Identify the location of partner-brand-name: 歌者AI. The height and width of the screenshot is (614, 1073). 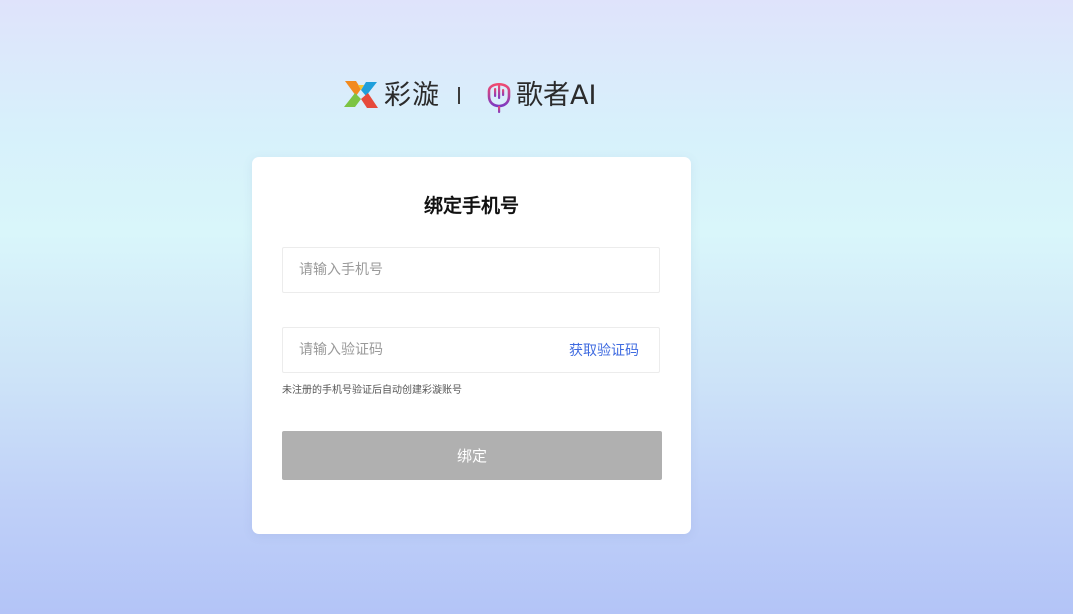
(556, 95).